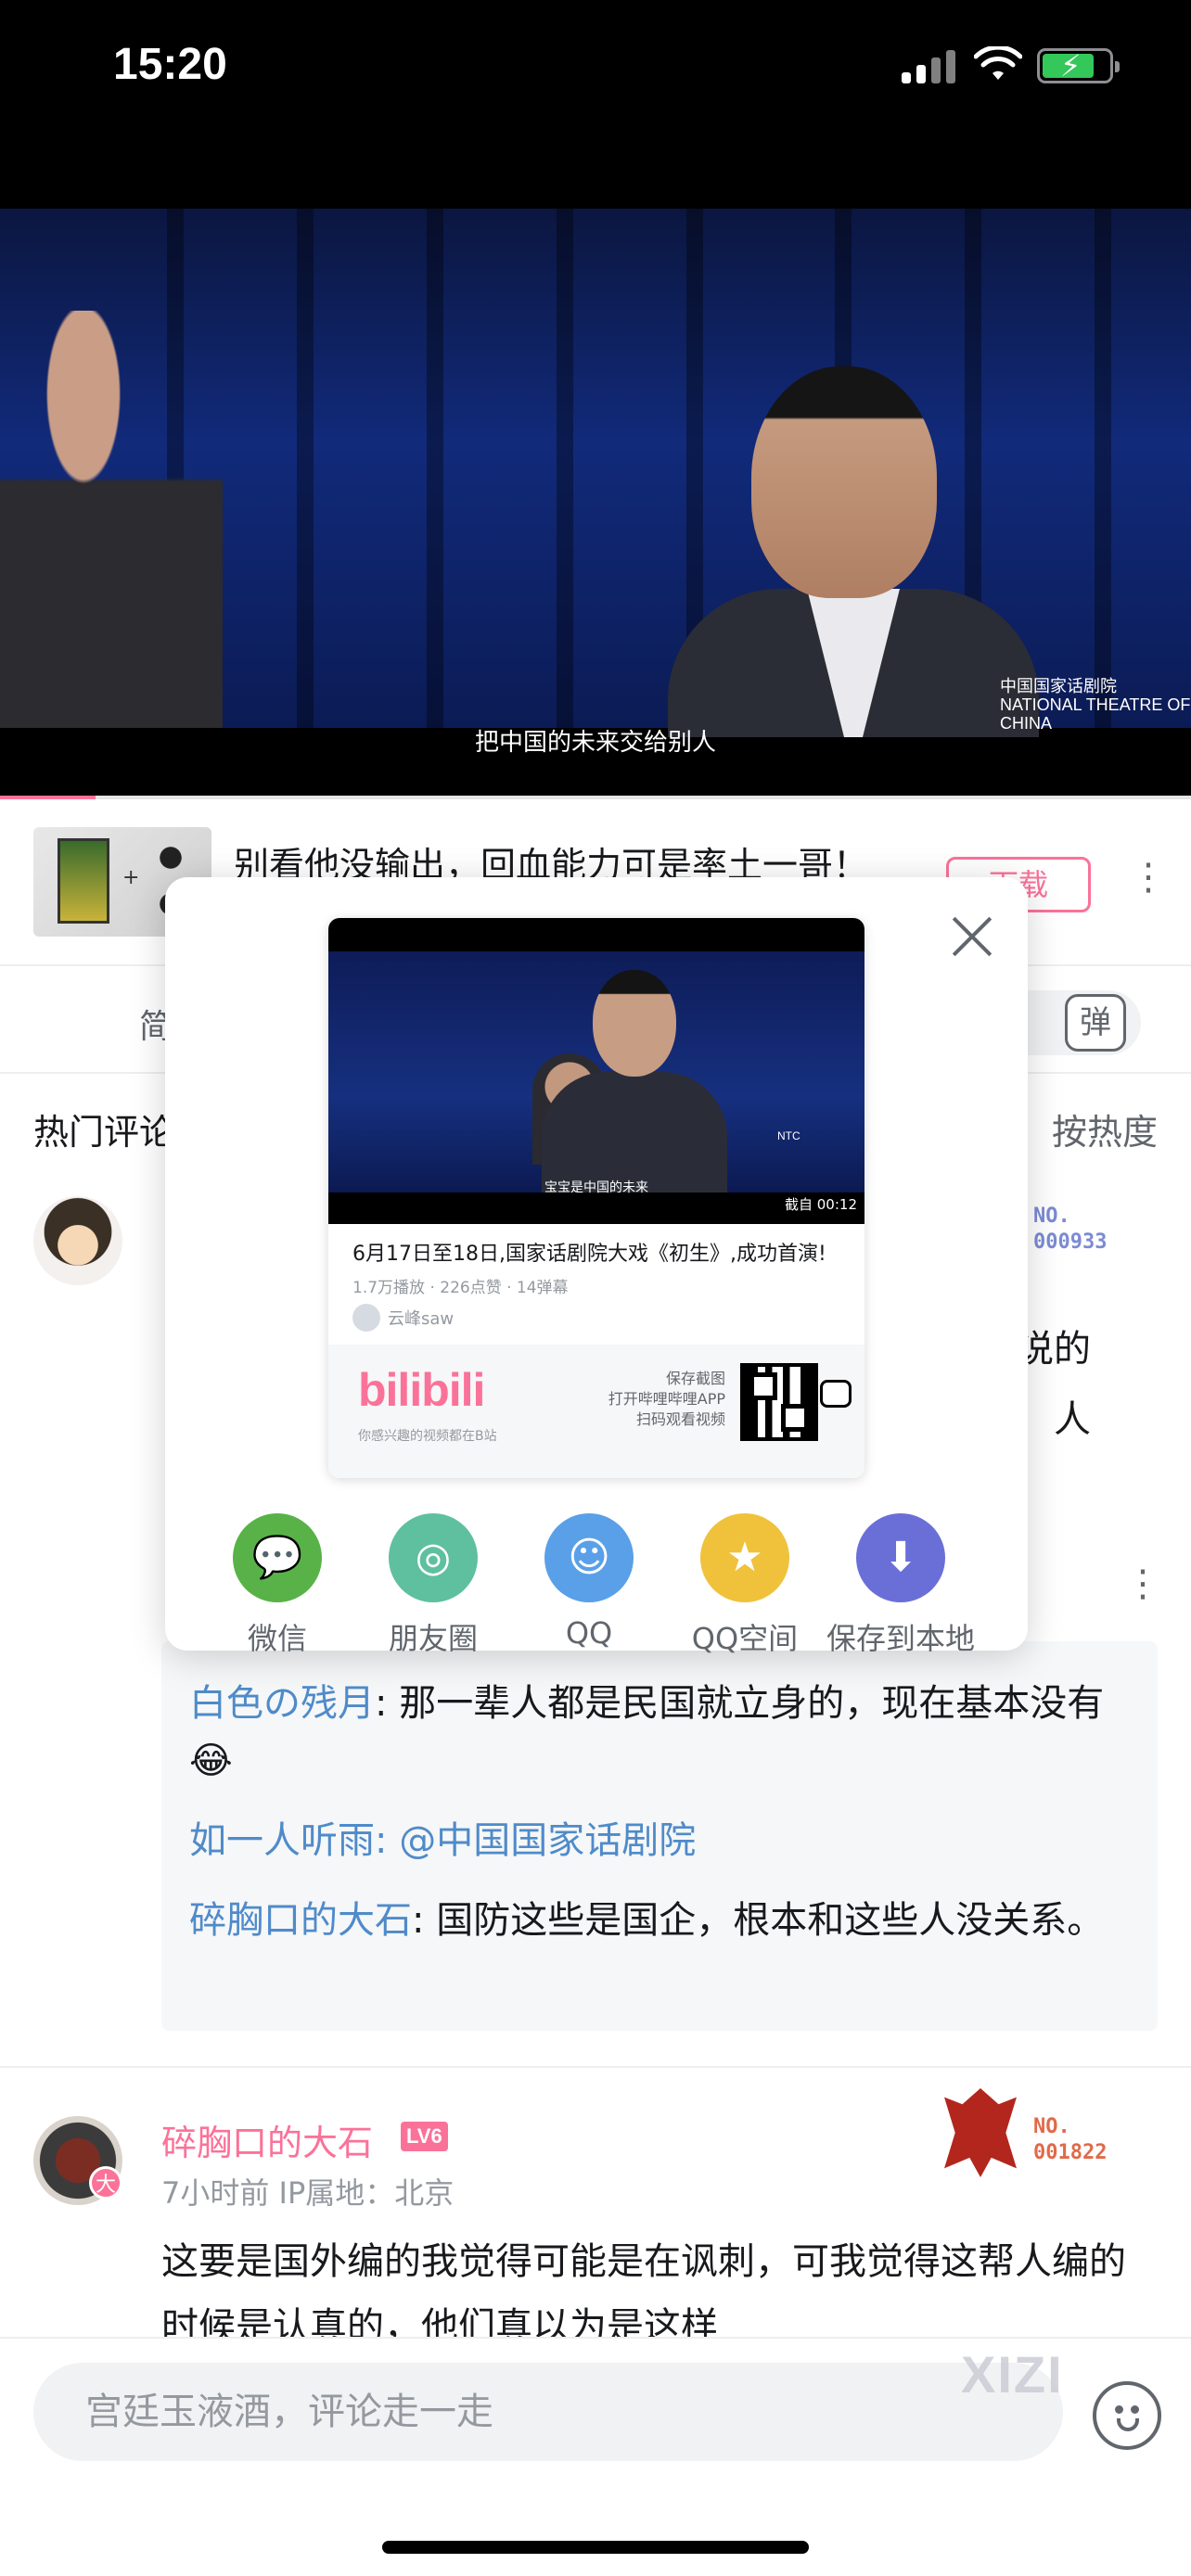 Image resolution: width=1191 pixels, height=2576 pixels. What do you see at coordinates (308, 2193) in the screenshot?
I see `comment-meta: 7小时前 IP属地：北京` at bounding box center [308, 2193].